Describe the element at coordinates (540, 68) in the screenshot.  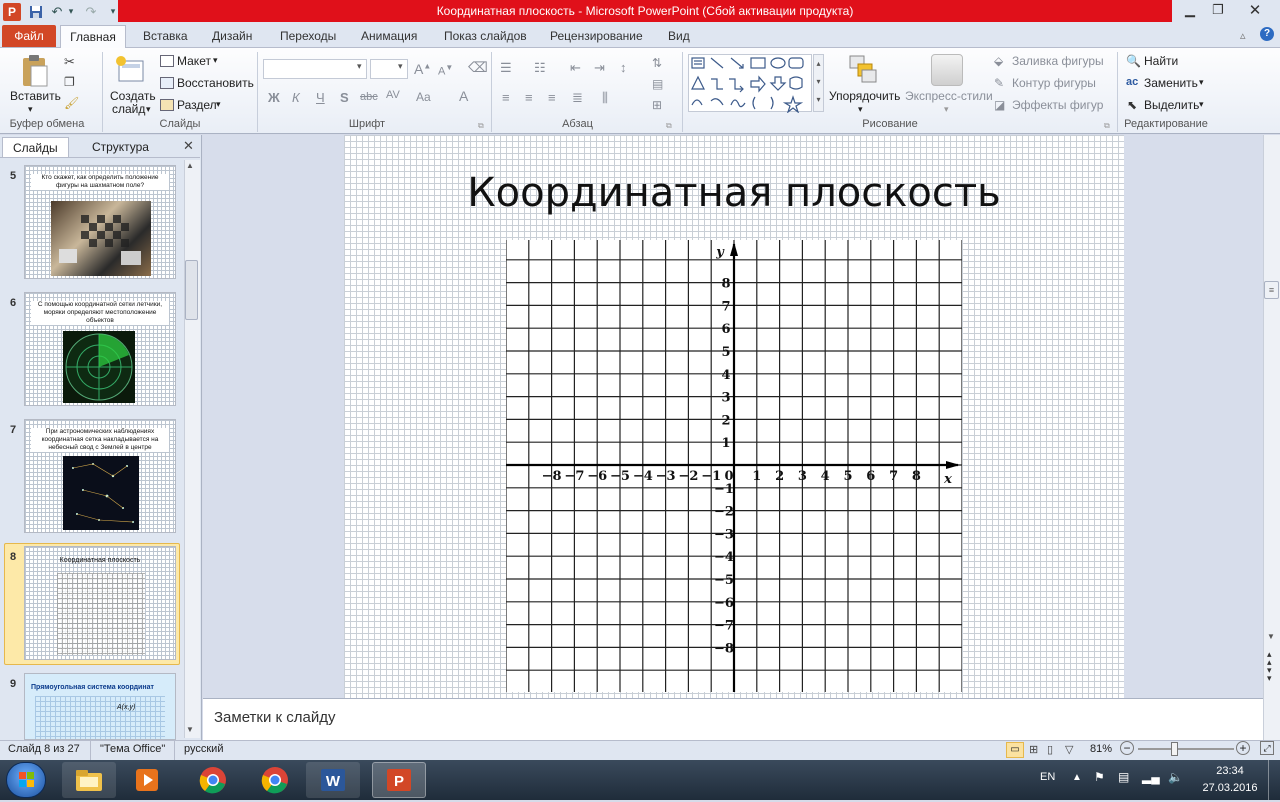
I see `numbering-icon: ☷` at that location.